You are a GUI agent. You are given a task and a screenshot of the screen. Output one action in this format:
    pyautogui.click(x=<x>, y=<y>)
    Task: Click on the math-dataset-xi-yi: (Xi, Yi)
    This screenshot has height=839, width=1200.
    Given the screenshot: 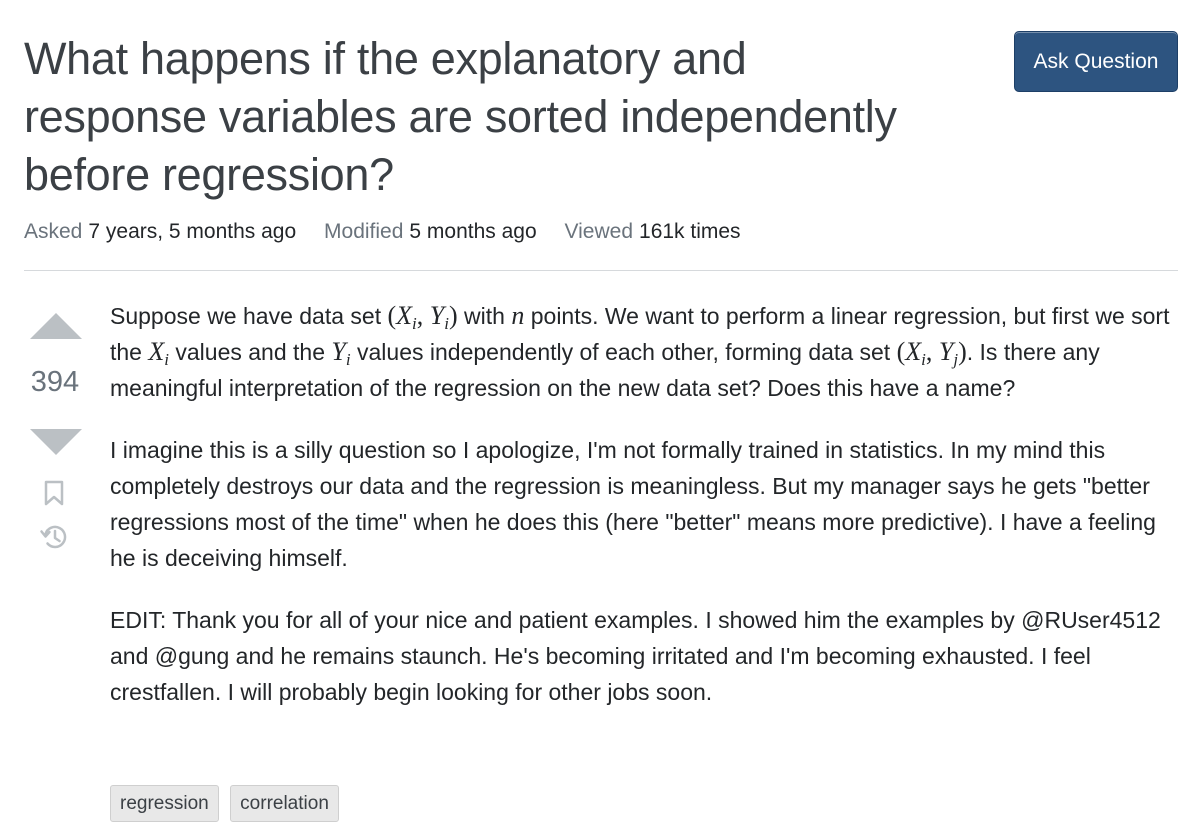 What is the action you would take?
    pyautogui.click(x=422, y=317)
    